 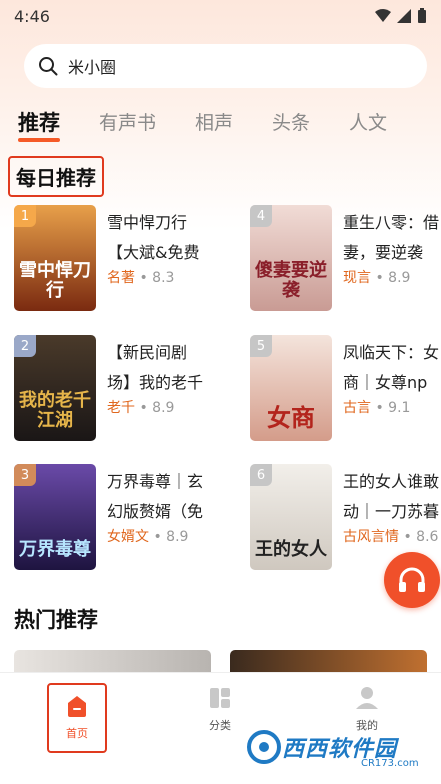 I want to click on cover-title: 女商, so click(x=291, y=417).